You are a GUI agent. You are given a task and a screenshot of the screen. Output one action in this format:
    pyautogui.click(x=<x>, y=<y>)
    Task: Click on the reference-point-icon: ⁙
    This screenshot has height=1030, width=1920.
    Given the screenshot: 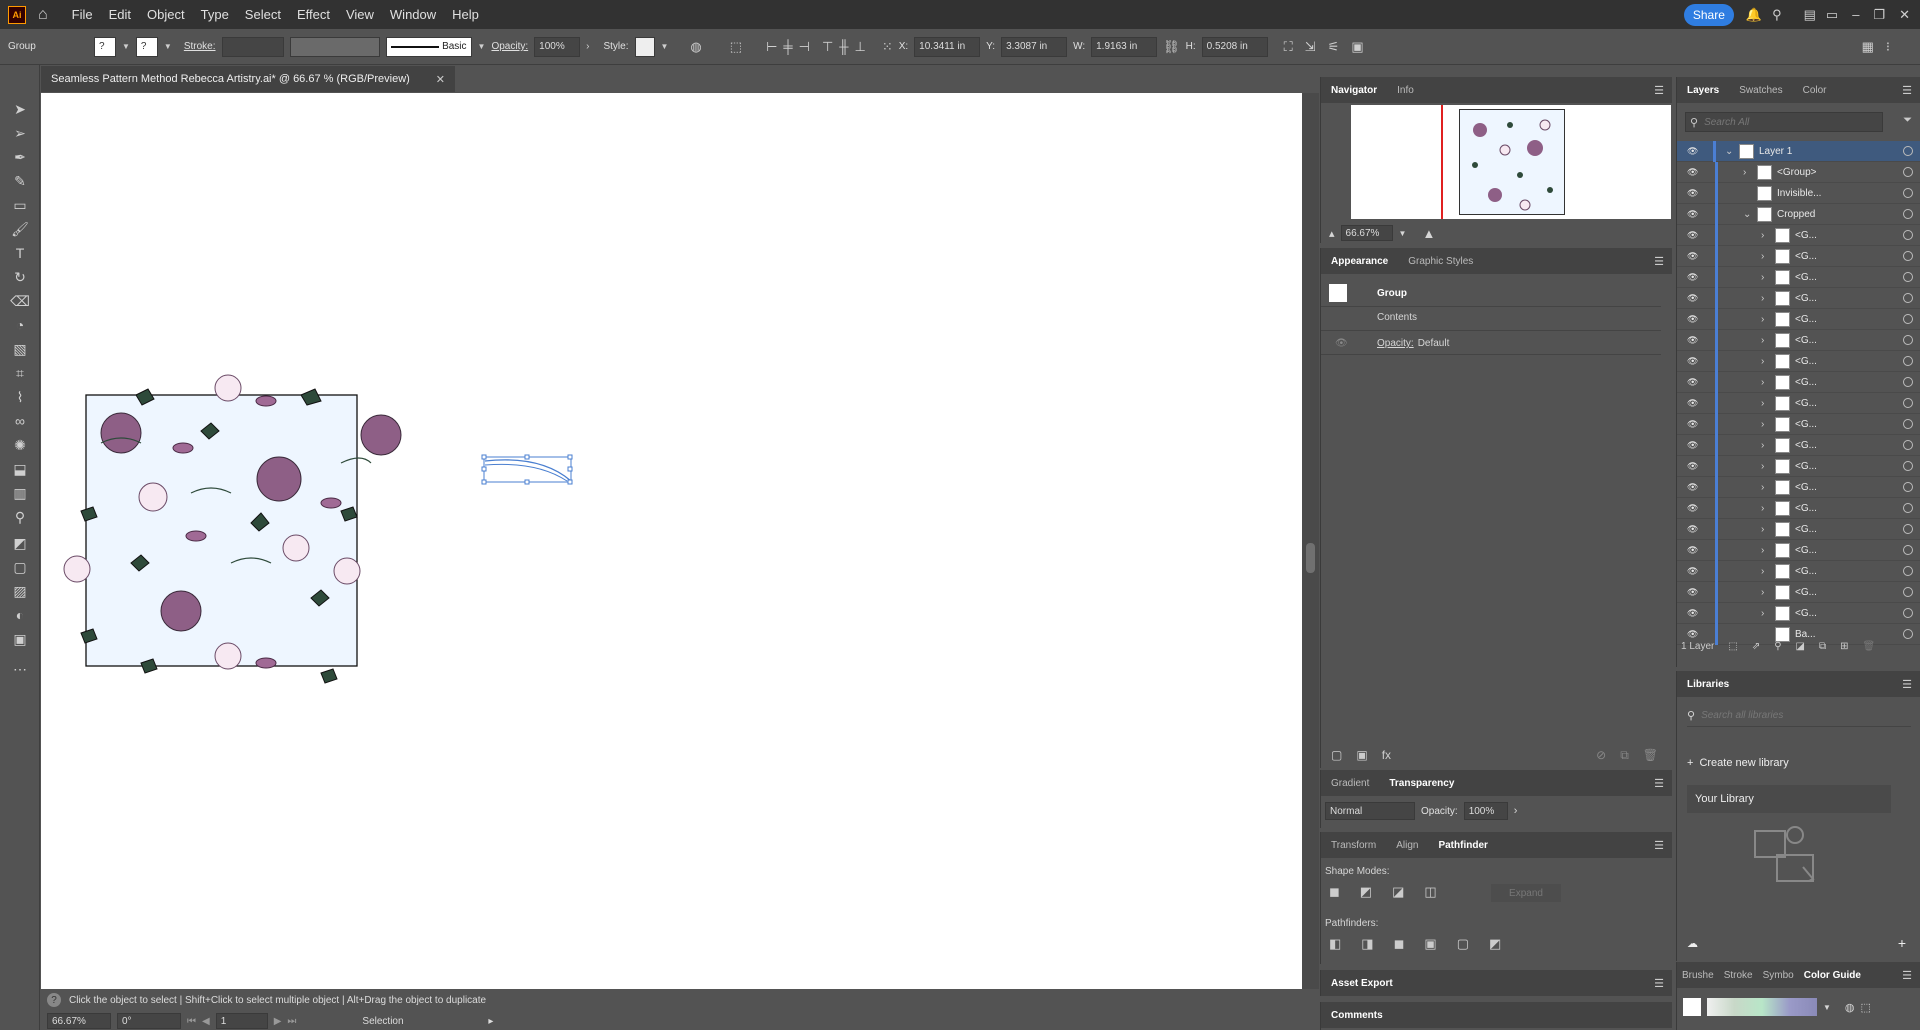 What is the action you would take?
    pyautogui.click(x=887, y=47)
    